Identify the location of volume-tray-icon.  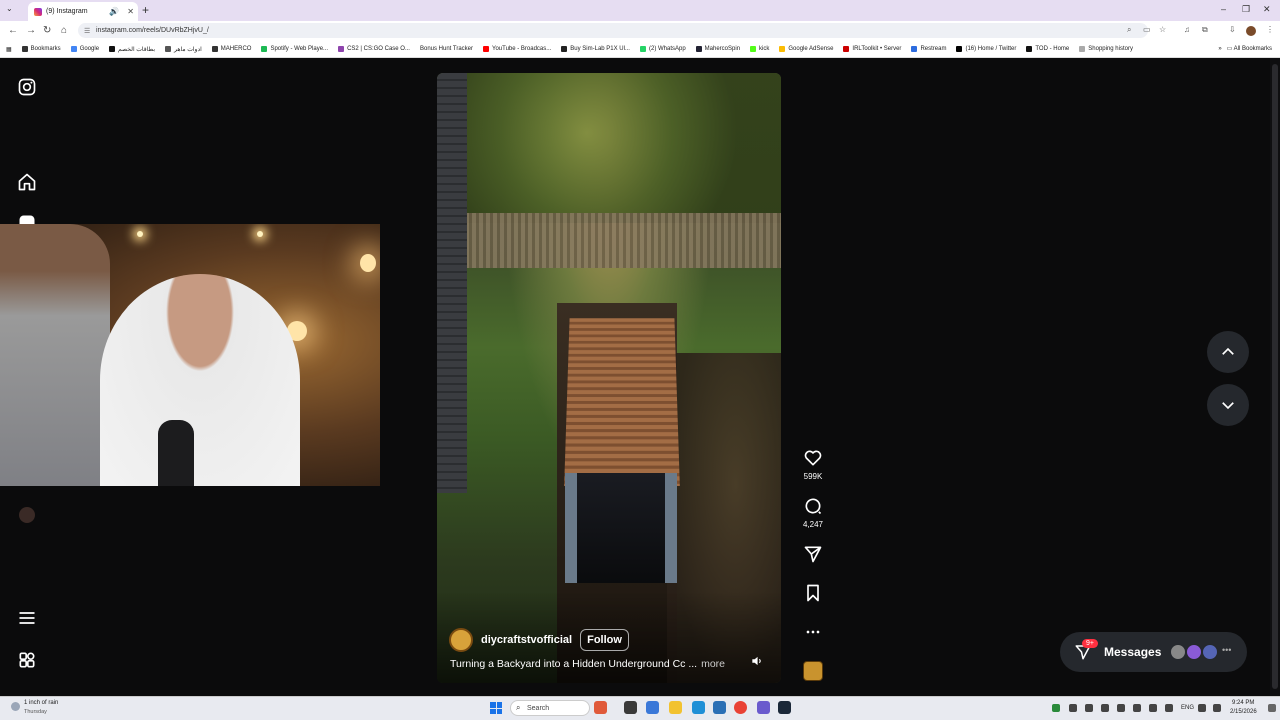
(1217, 708).